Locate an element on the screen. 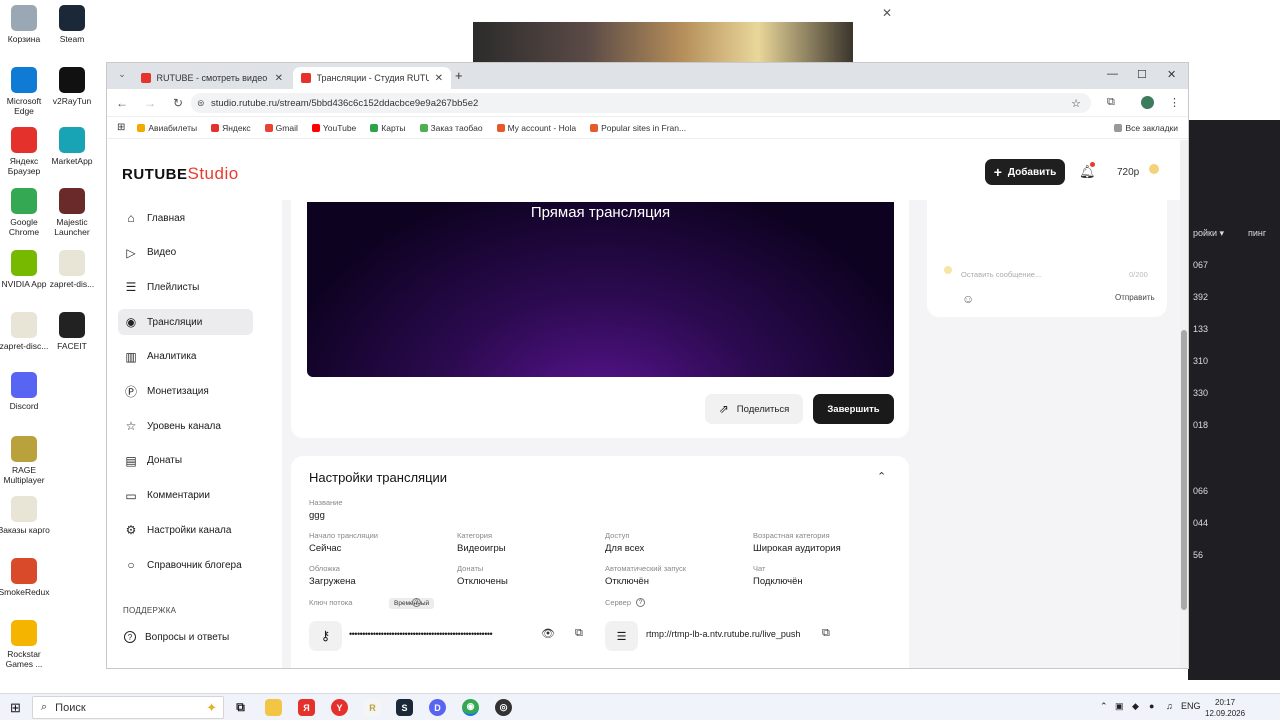 The width and height of the screenshot is (1280, 720). discord-icon: D is located at coordinates (437, 707).